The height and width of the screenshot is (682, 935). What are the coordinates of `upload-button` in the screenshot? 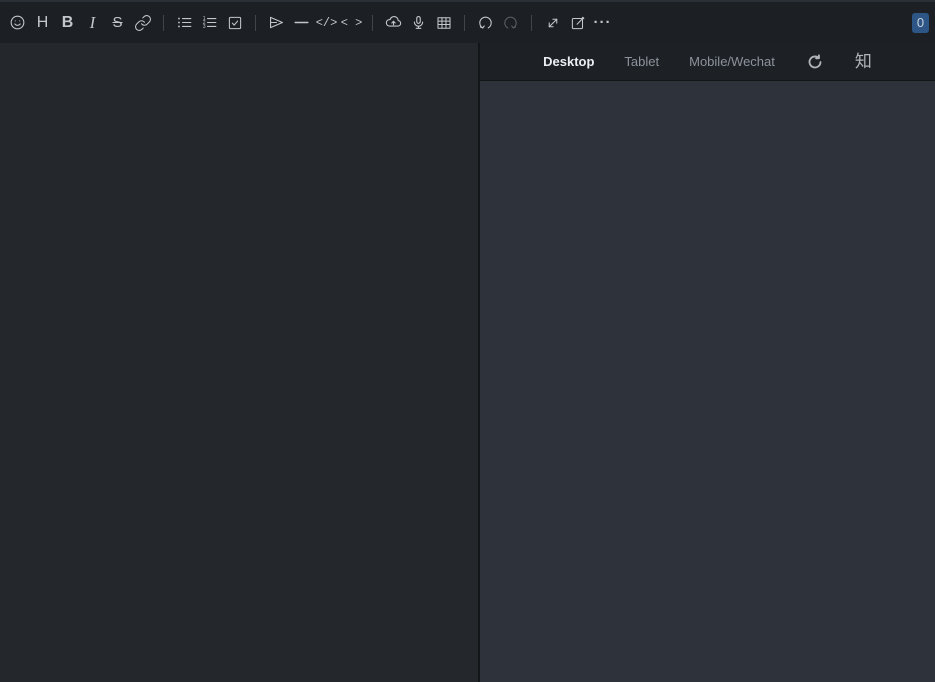 It's located at (393, 23).